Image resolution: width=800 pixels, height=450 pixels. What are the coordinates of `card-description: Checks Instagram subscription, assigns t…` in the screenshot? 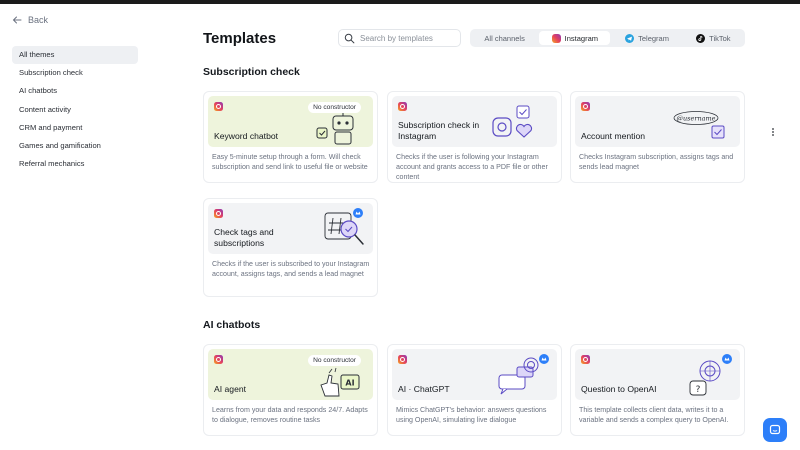 It's located at (656, 162).